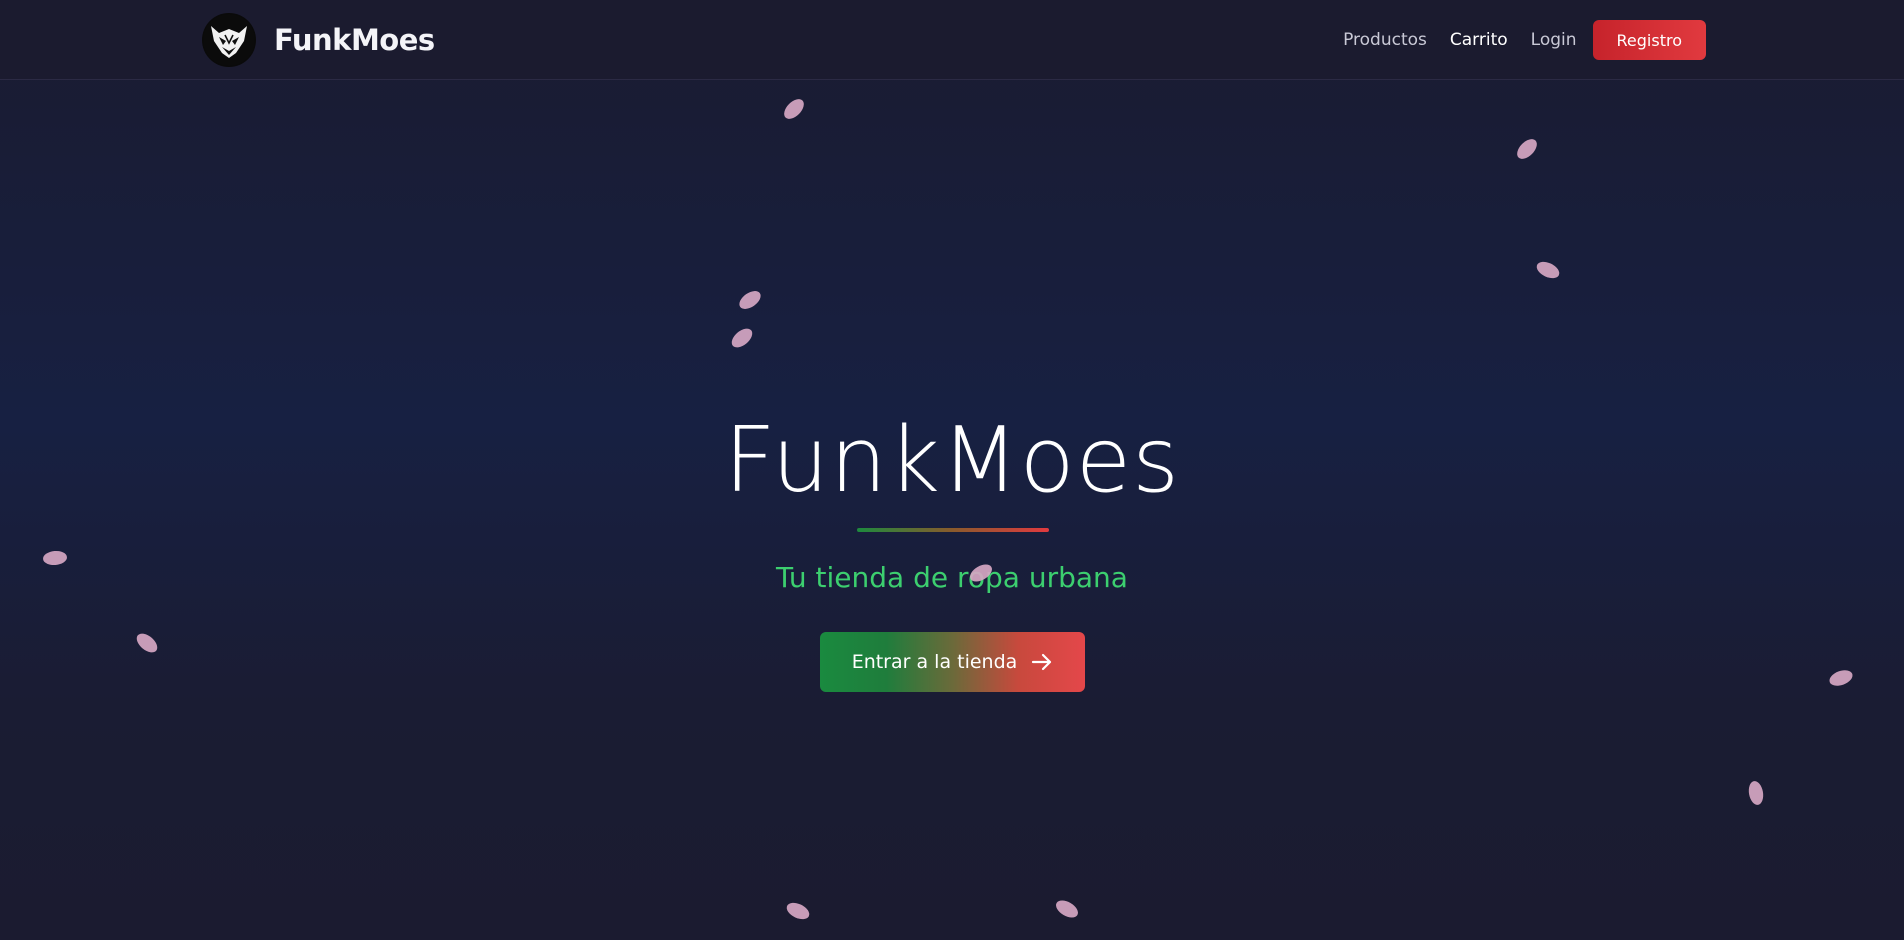 The height and width of the screenshot is (940, 1904). I want to click on hero-subtitle: Tu tienda de ropa urbana, so click(952, 577).